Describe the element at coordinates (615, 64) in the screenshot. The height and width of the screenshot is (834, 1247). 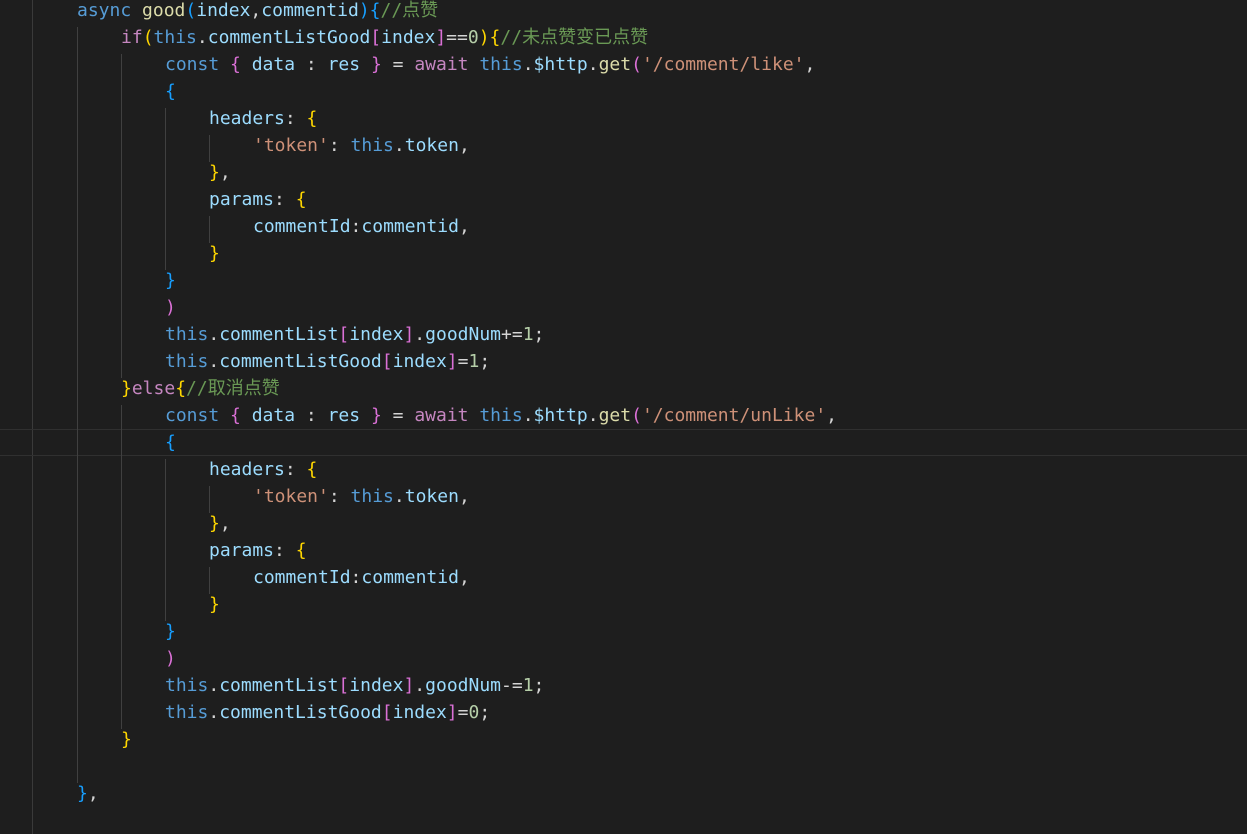
I see `code-token: get` at that location.